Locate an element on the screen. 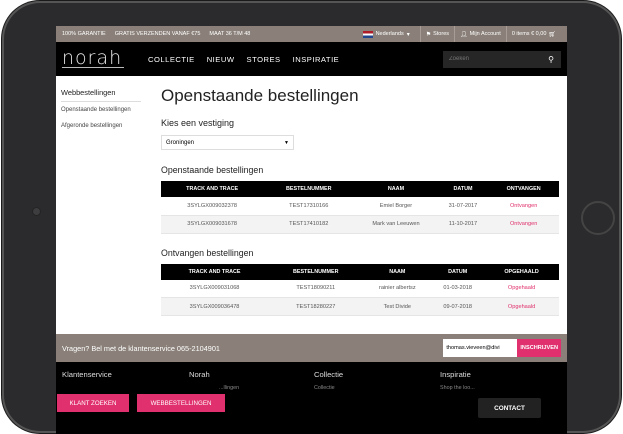 This screenshot has width=623, height=434. footer-col-title: Collectie is located at coordinates (328, 374).